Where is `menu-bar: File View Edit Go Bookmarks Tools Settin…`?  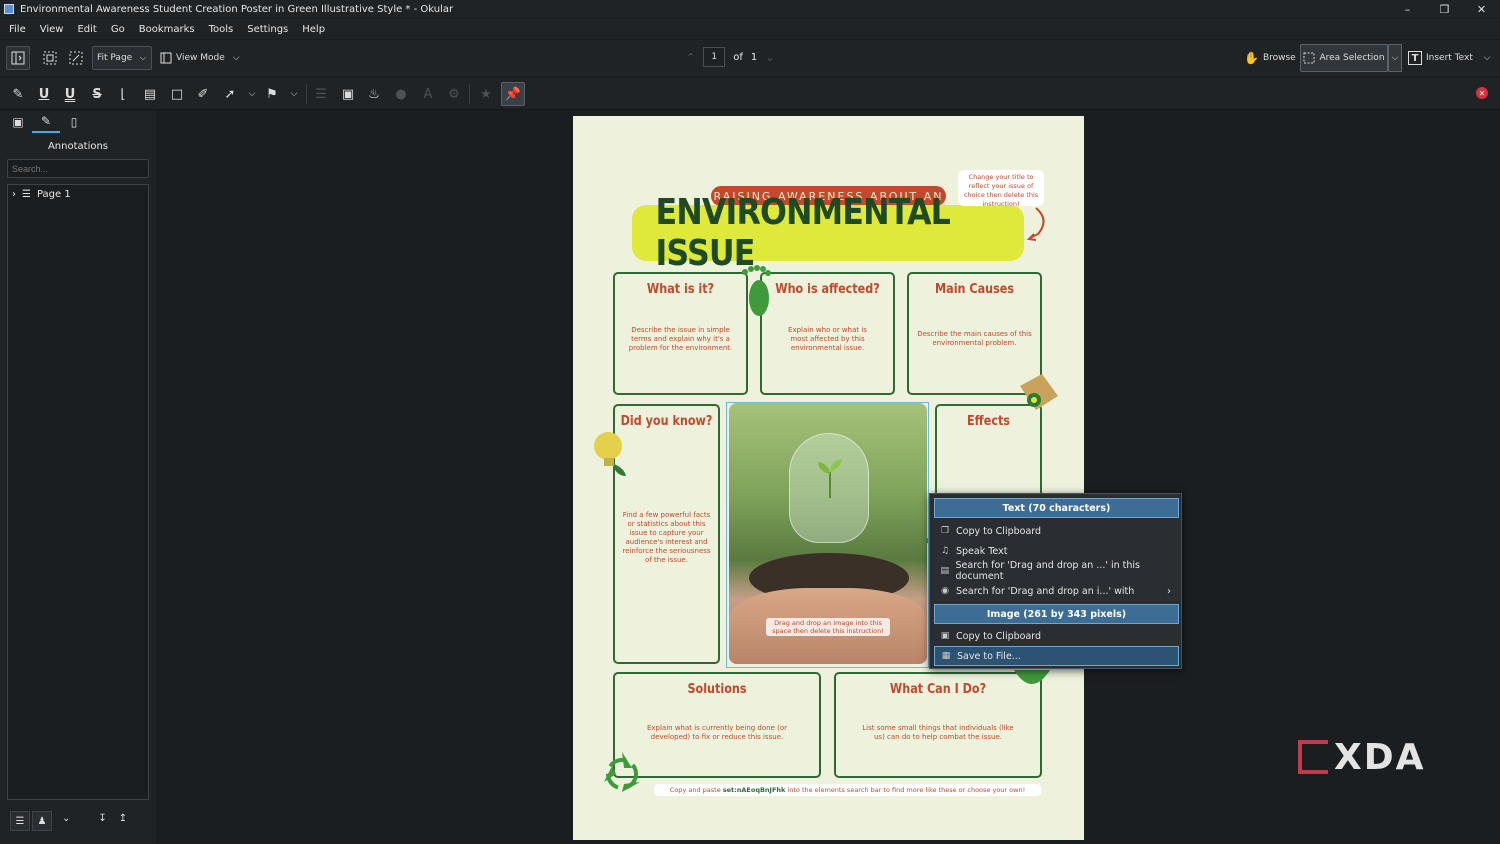 menu-bar: File View Edit Go Bookmarks Tools Settin… is located at coordinates (750, 29).